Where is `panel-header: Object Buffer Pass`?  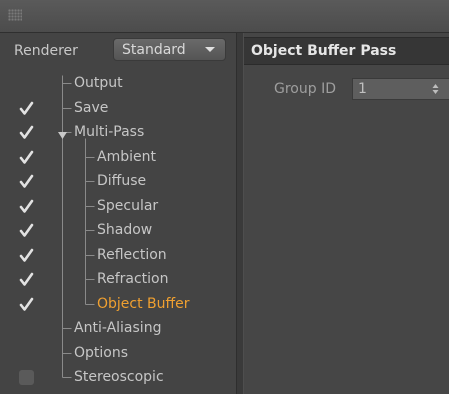
panel-header: Object Buffer Pass is located at coordinates (346, 51).